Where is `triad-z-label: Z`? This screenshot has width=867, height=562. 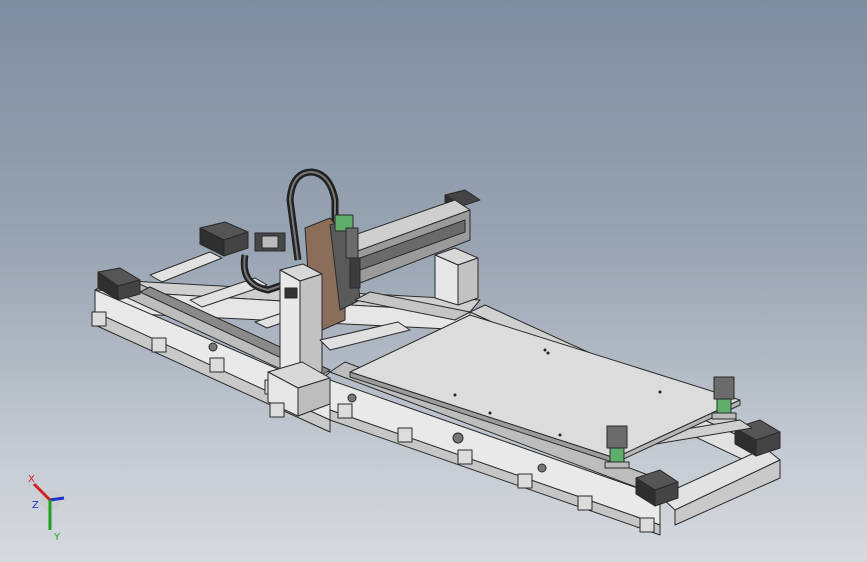 triad-z-label: Z is located at coordinates (35, 505).